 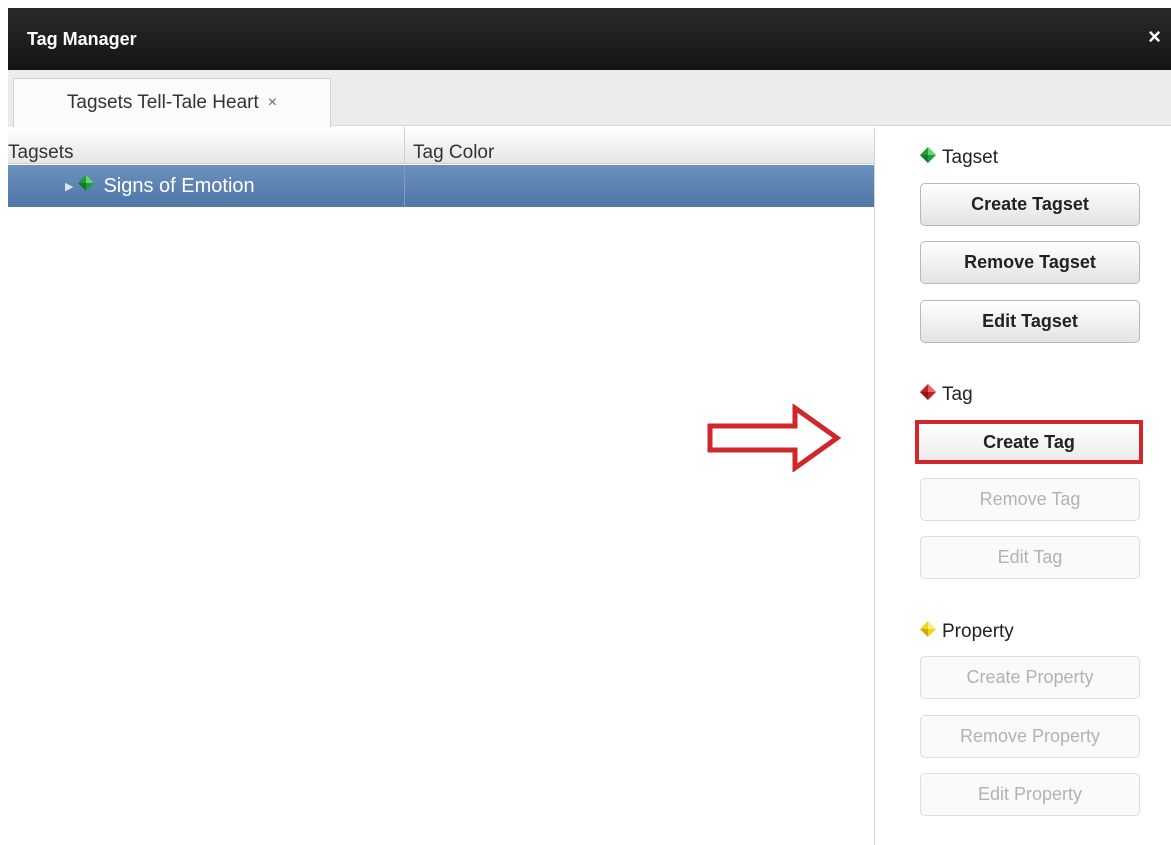 I want to click on red-gem-icon, so click(x=928, y=395).